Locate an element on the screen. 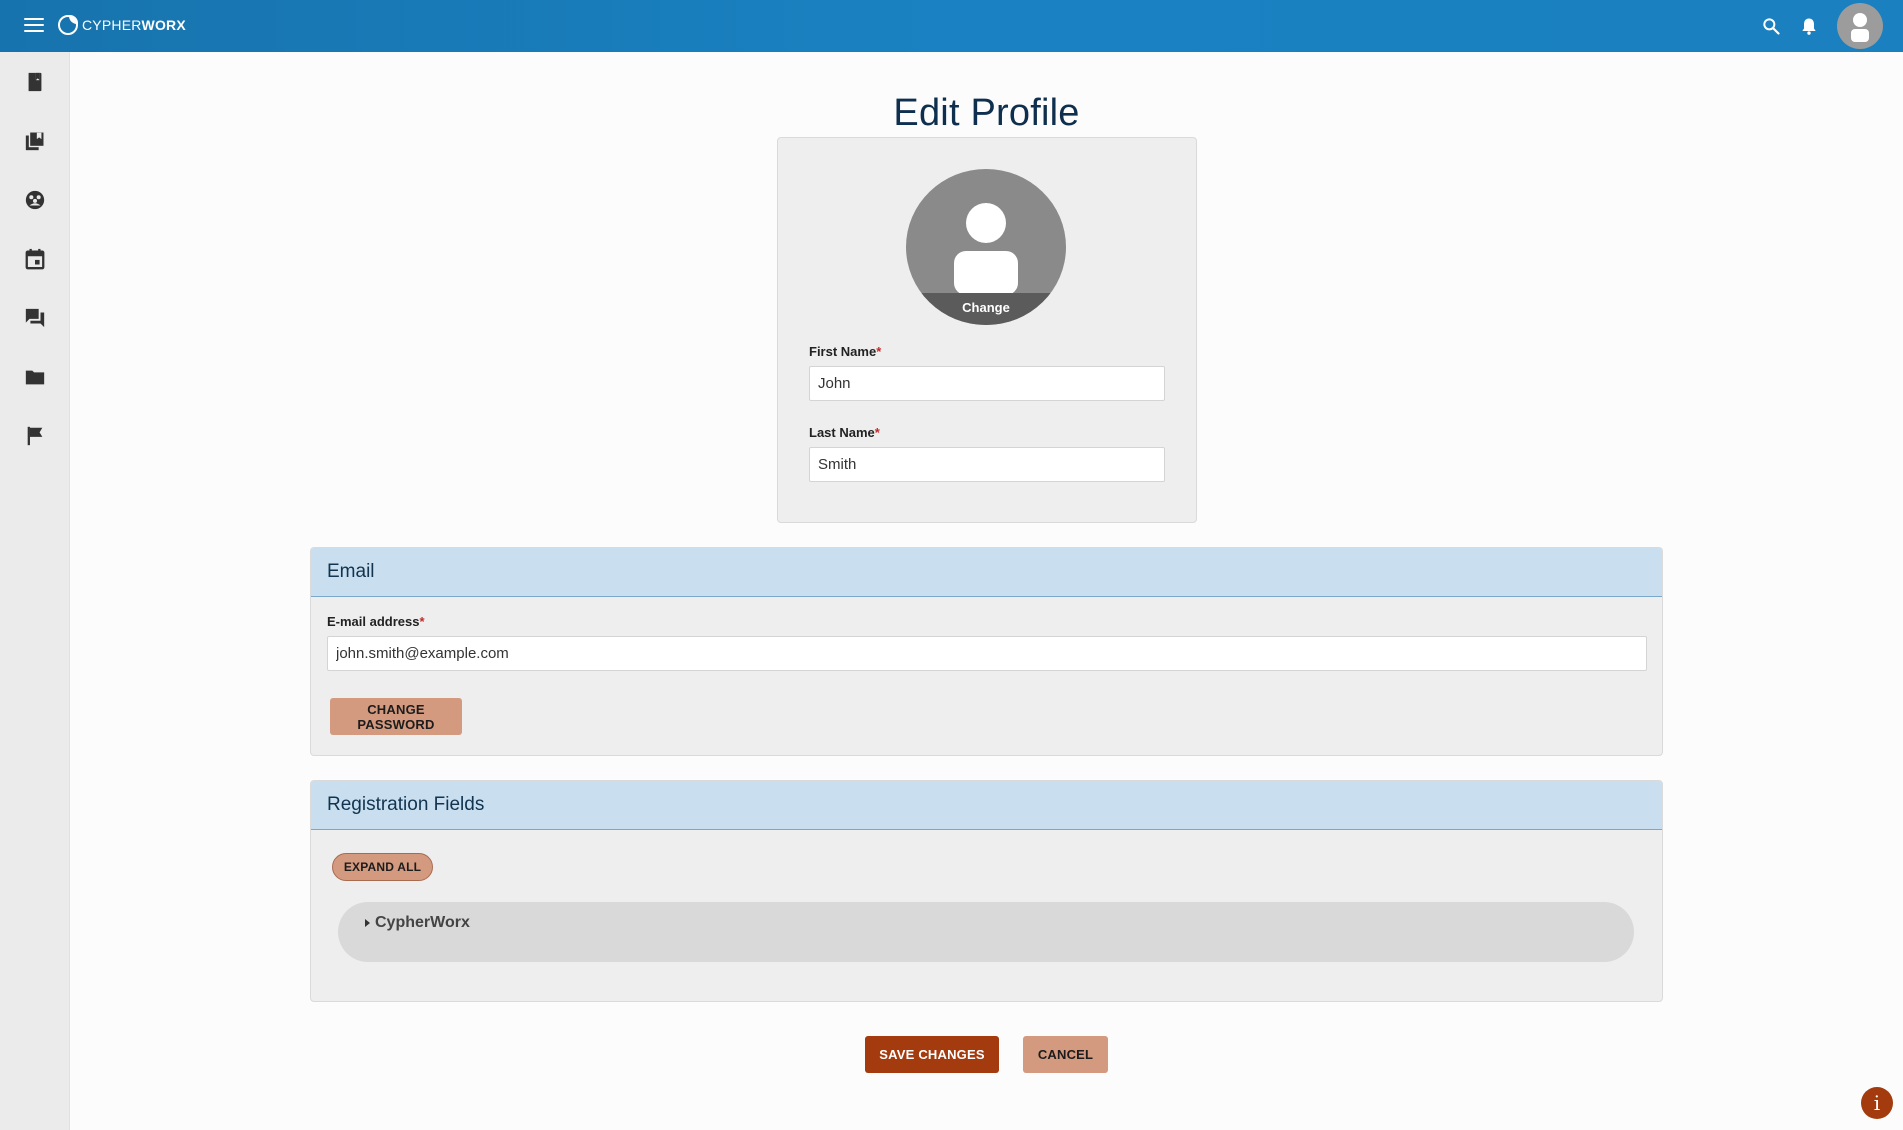 This screenshot has height=1130, width=1903. last-name-input is located at coordinates (987, 464).